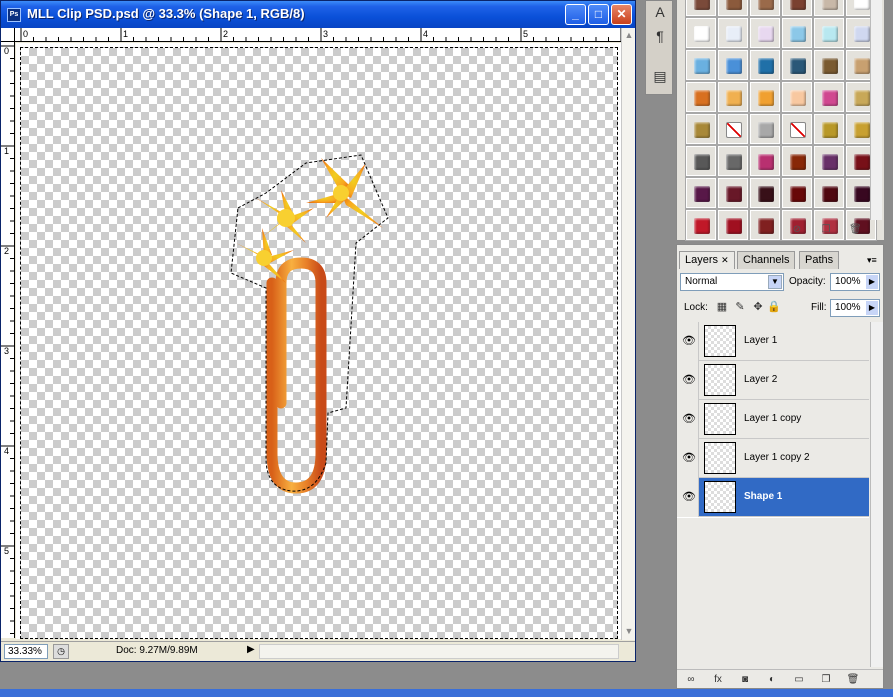  What do you see at coordinates (773, 341) in the screenshot?
I see `layer-row: 👁 Layer 1` at bounding box center [773, 341].